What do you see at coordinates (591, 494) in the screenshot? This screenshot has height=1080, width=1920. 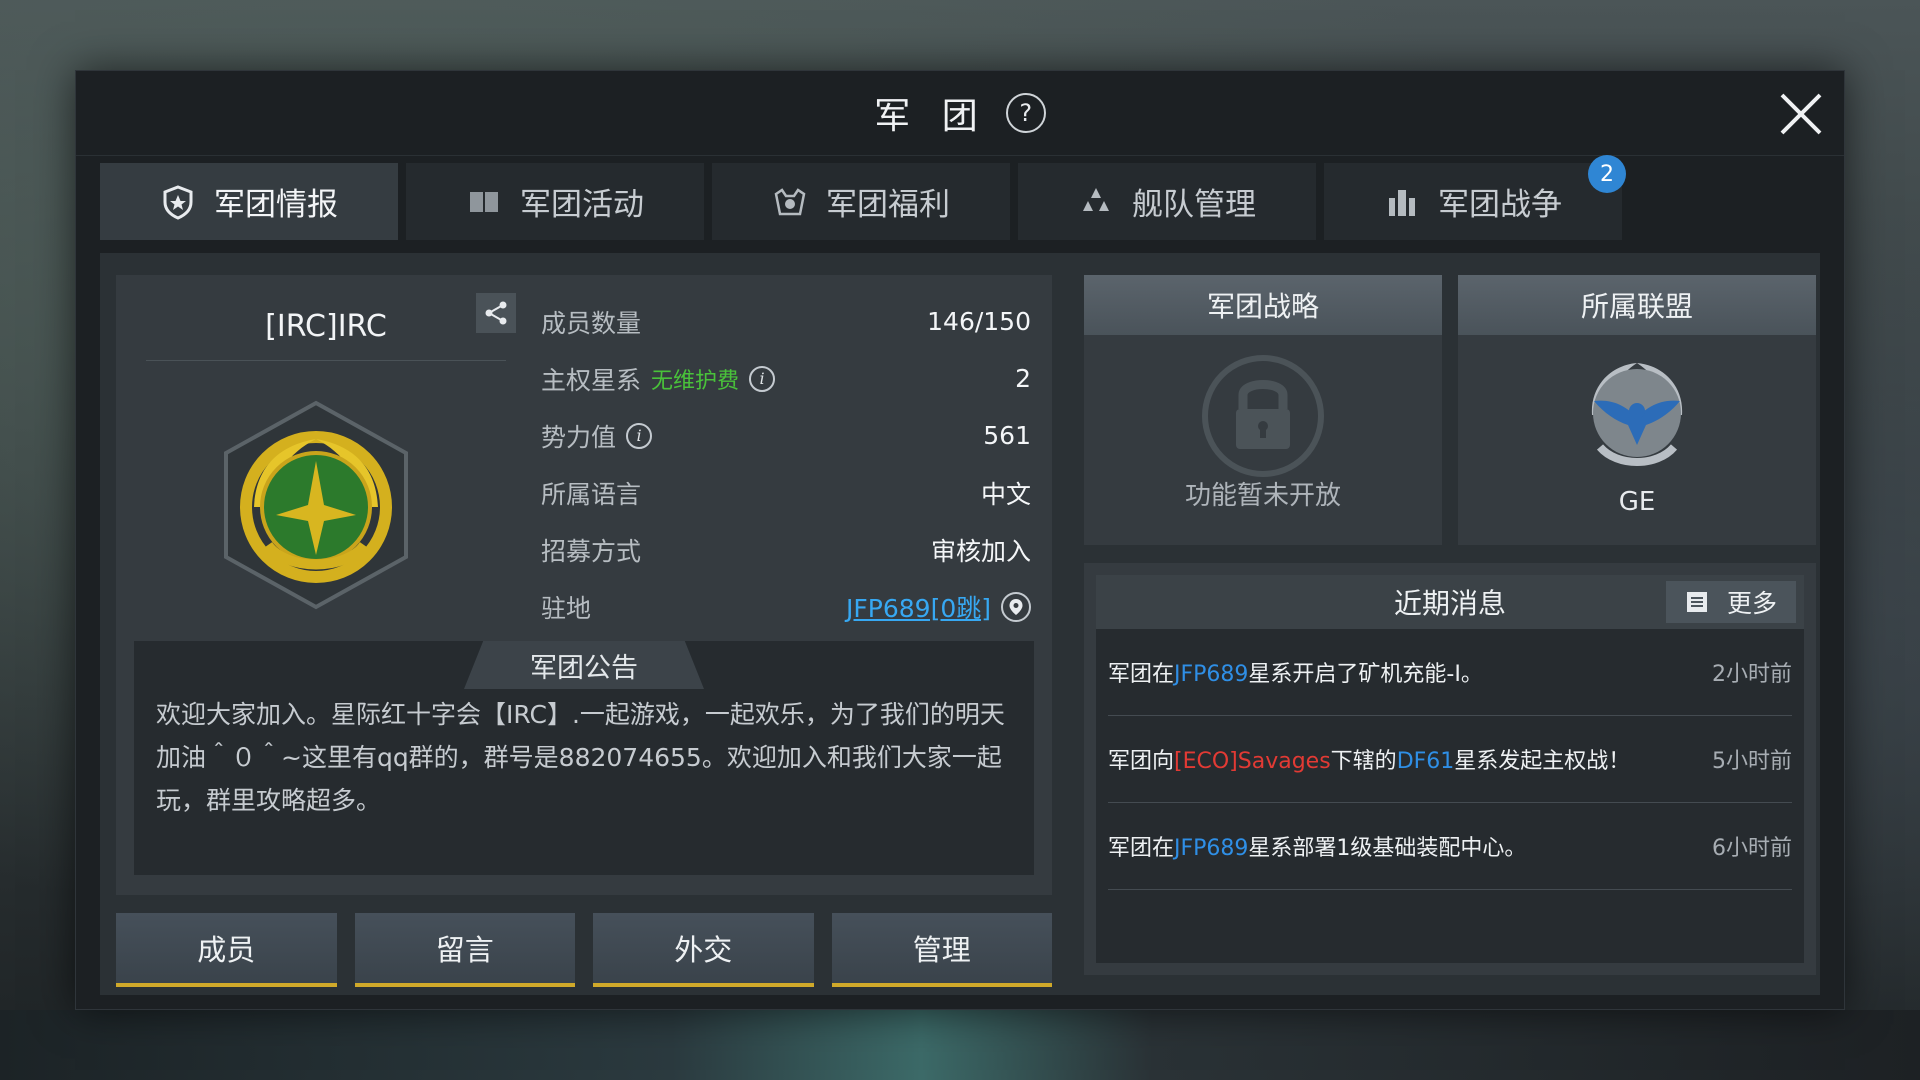 I see `stat-label: 所属语言` at bounding box center [591, 494].